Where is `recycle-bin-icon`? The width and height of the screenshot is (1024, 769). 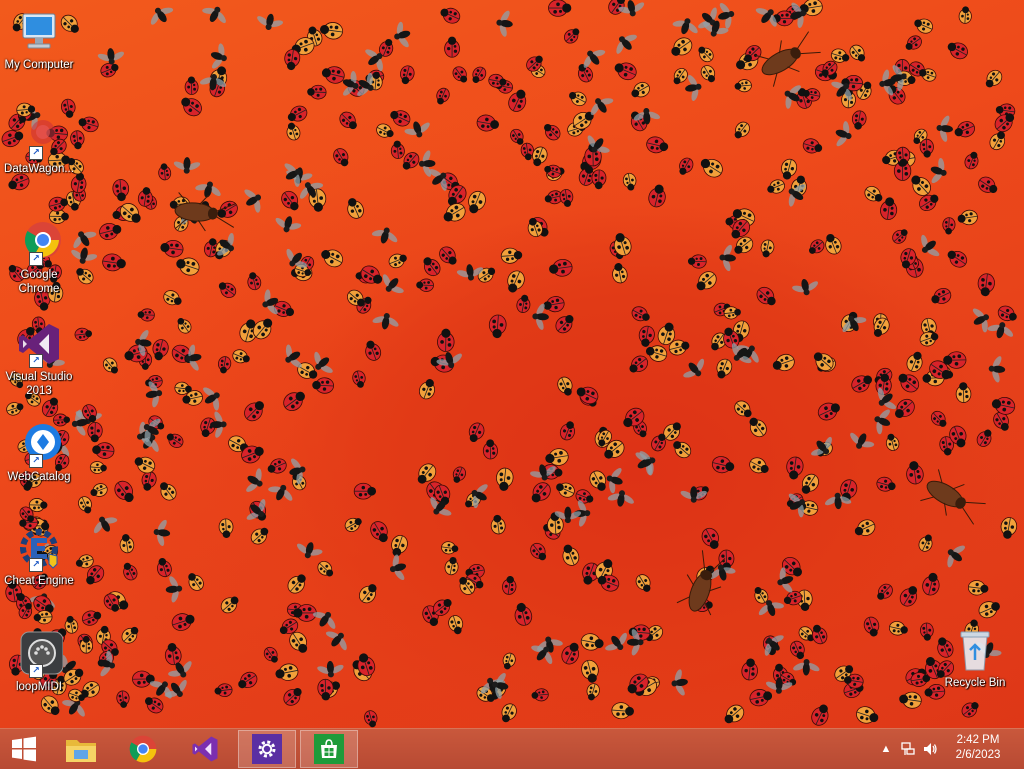
recycle-bin-icon is located at coordinates (975, 650).